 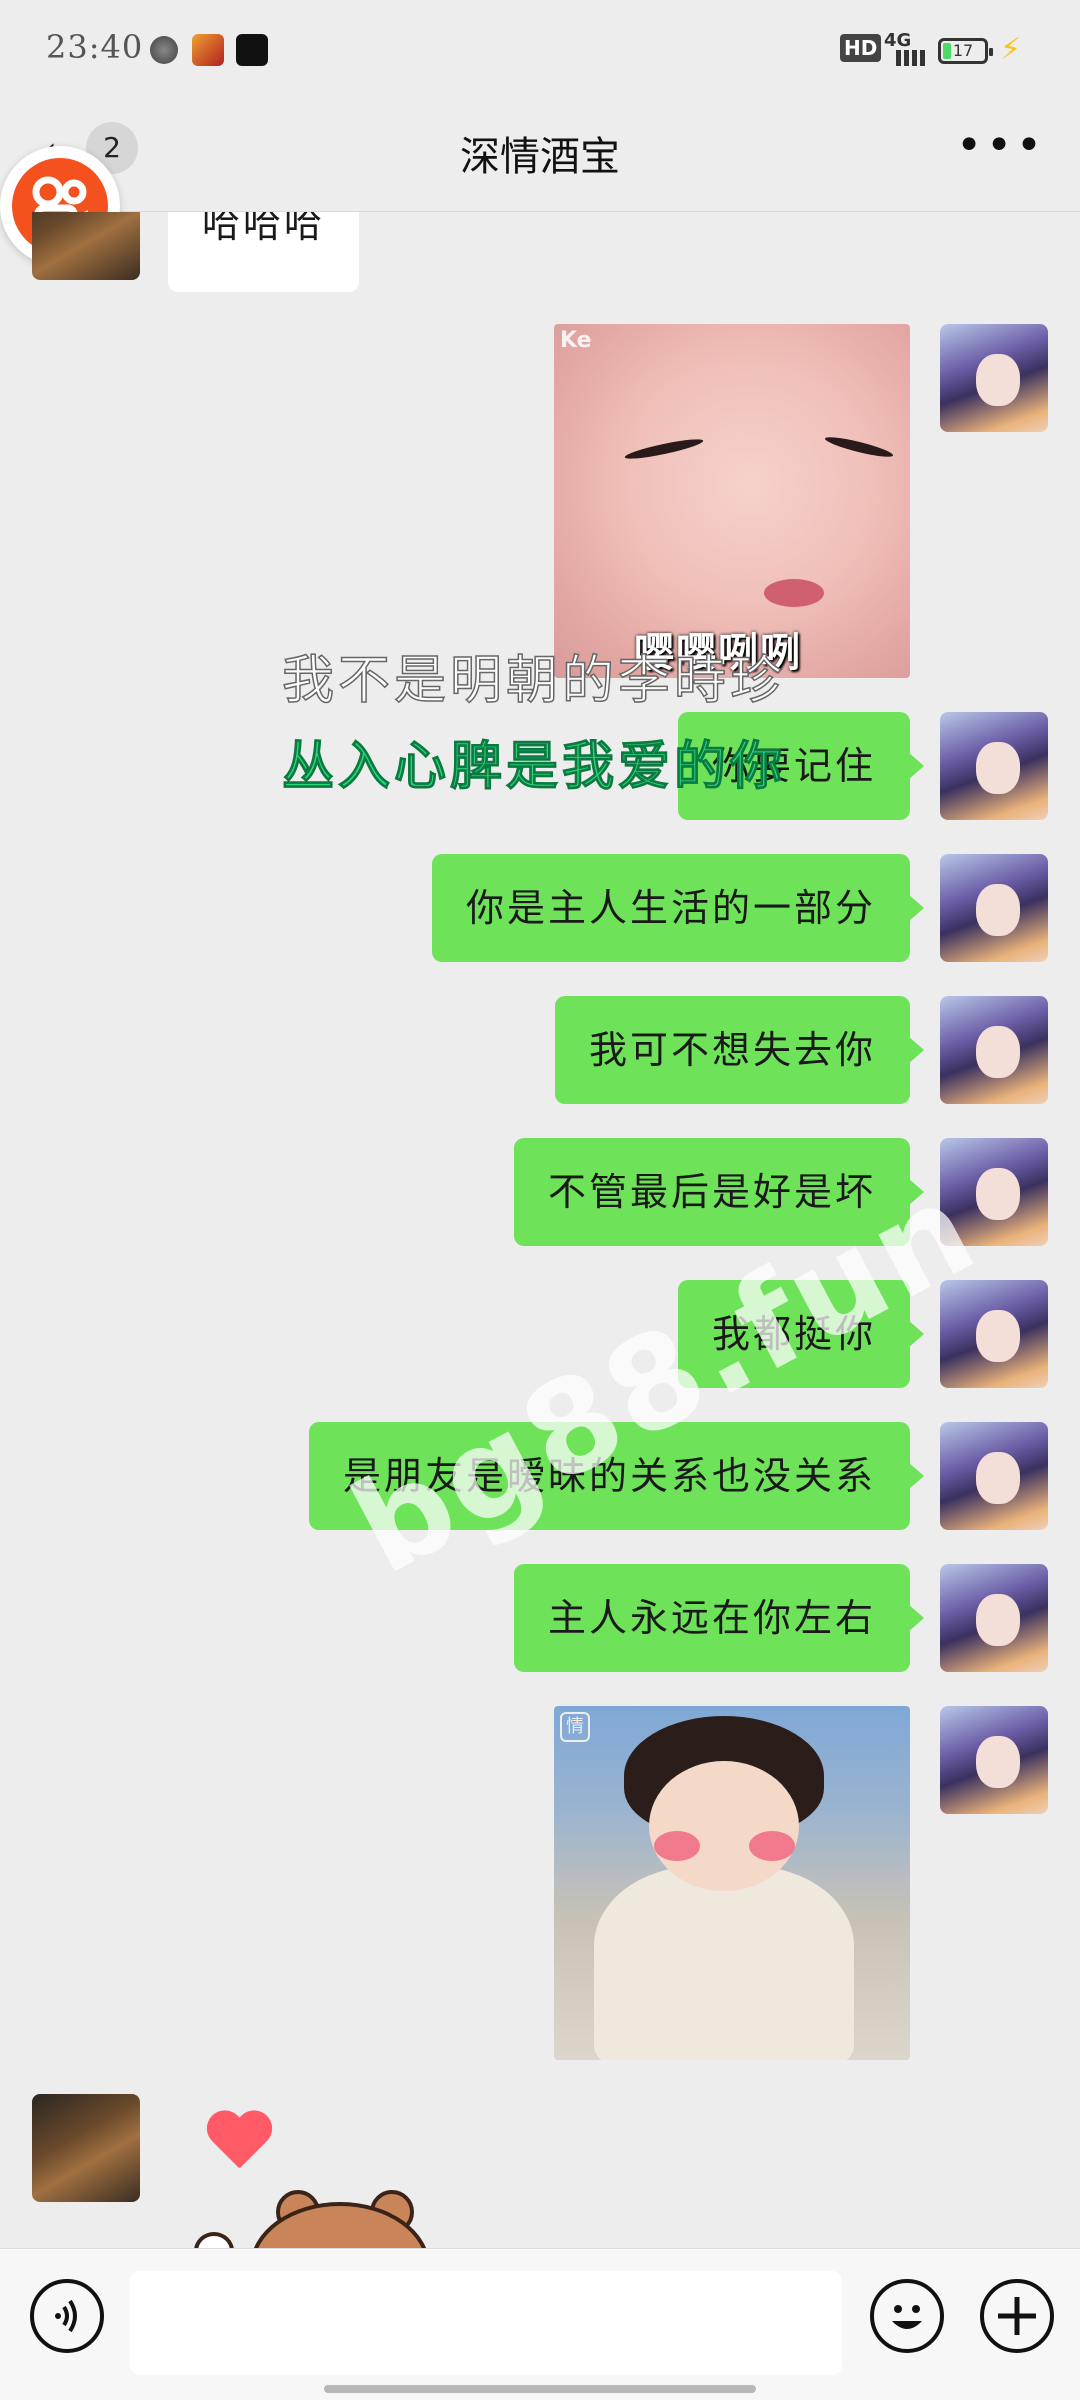 I want to click on globe-icon, so click(x=164, y=50).